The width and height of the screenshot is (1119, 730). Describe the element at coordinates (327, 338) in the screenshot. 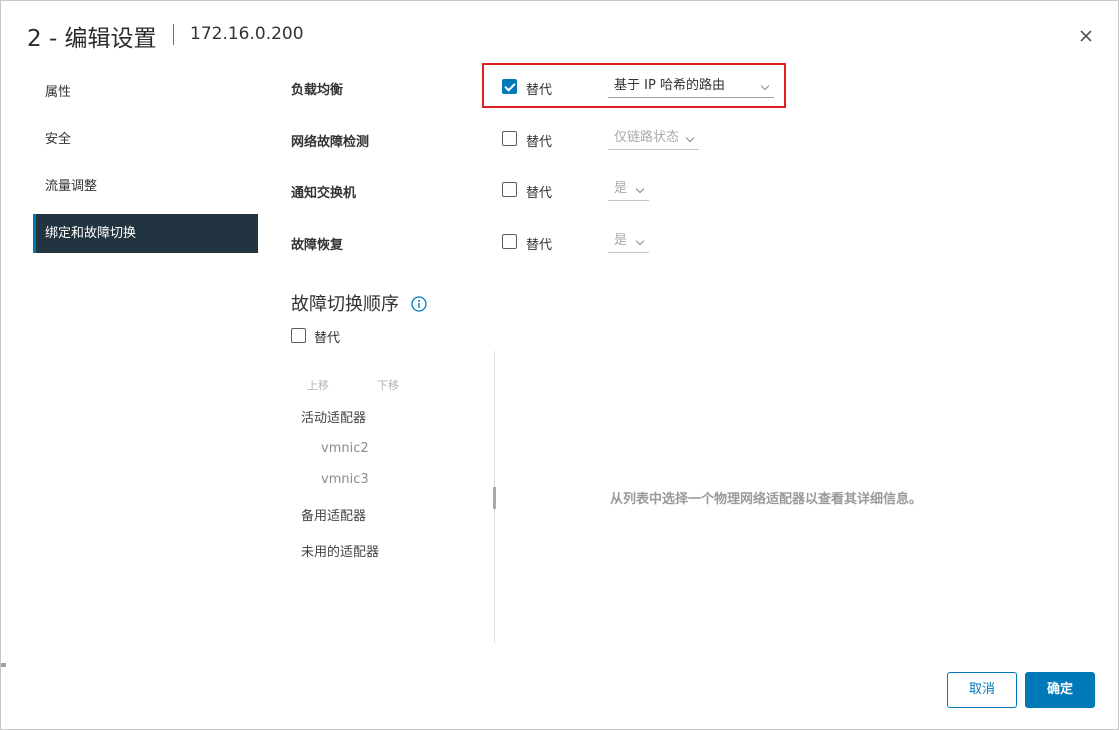

I see `failover-order-override-label: 替代` at that location.